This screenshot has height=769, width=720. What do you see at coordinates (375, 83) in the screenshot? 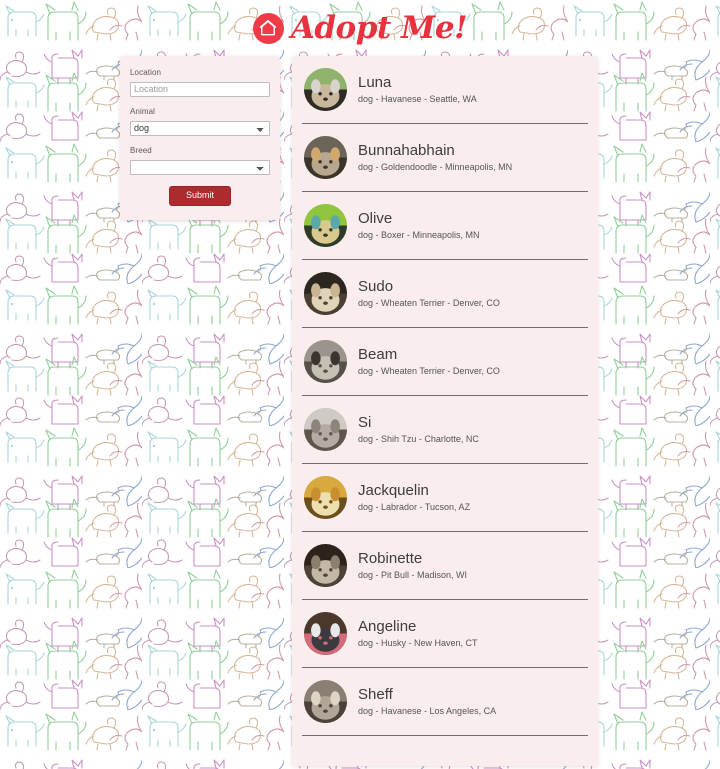
I see `pet-name: Luna` at bounding box center [375, 83].